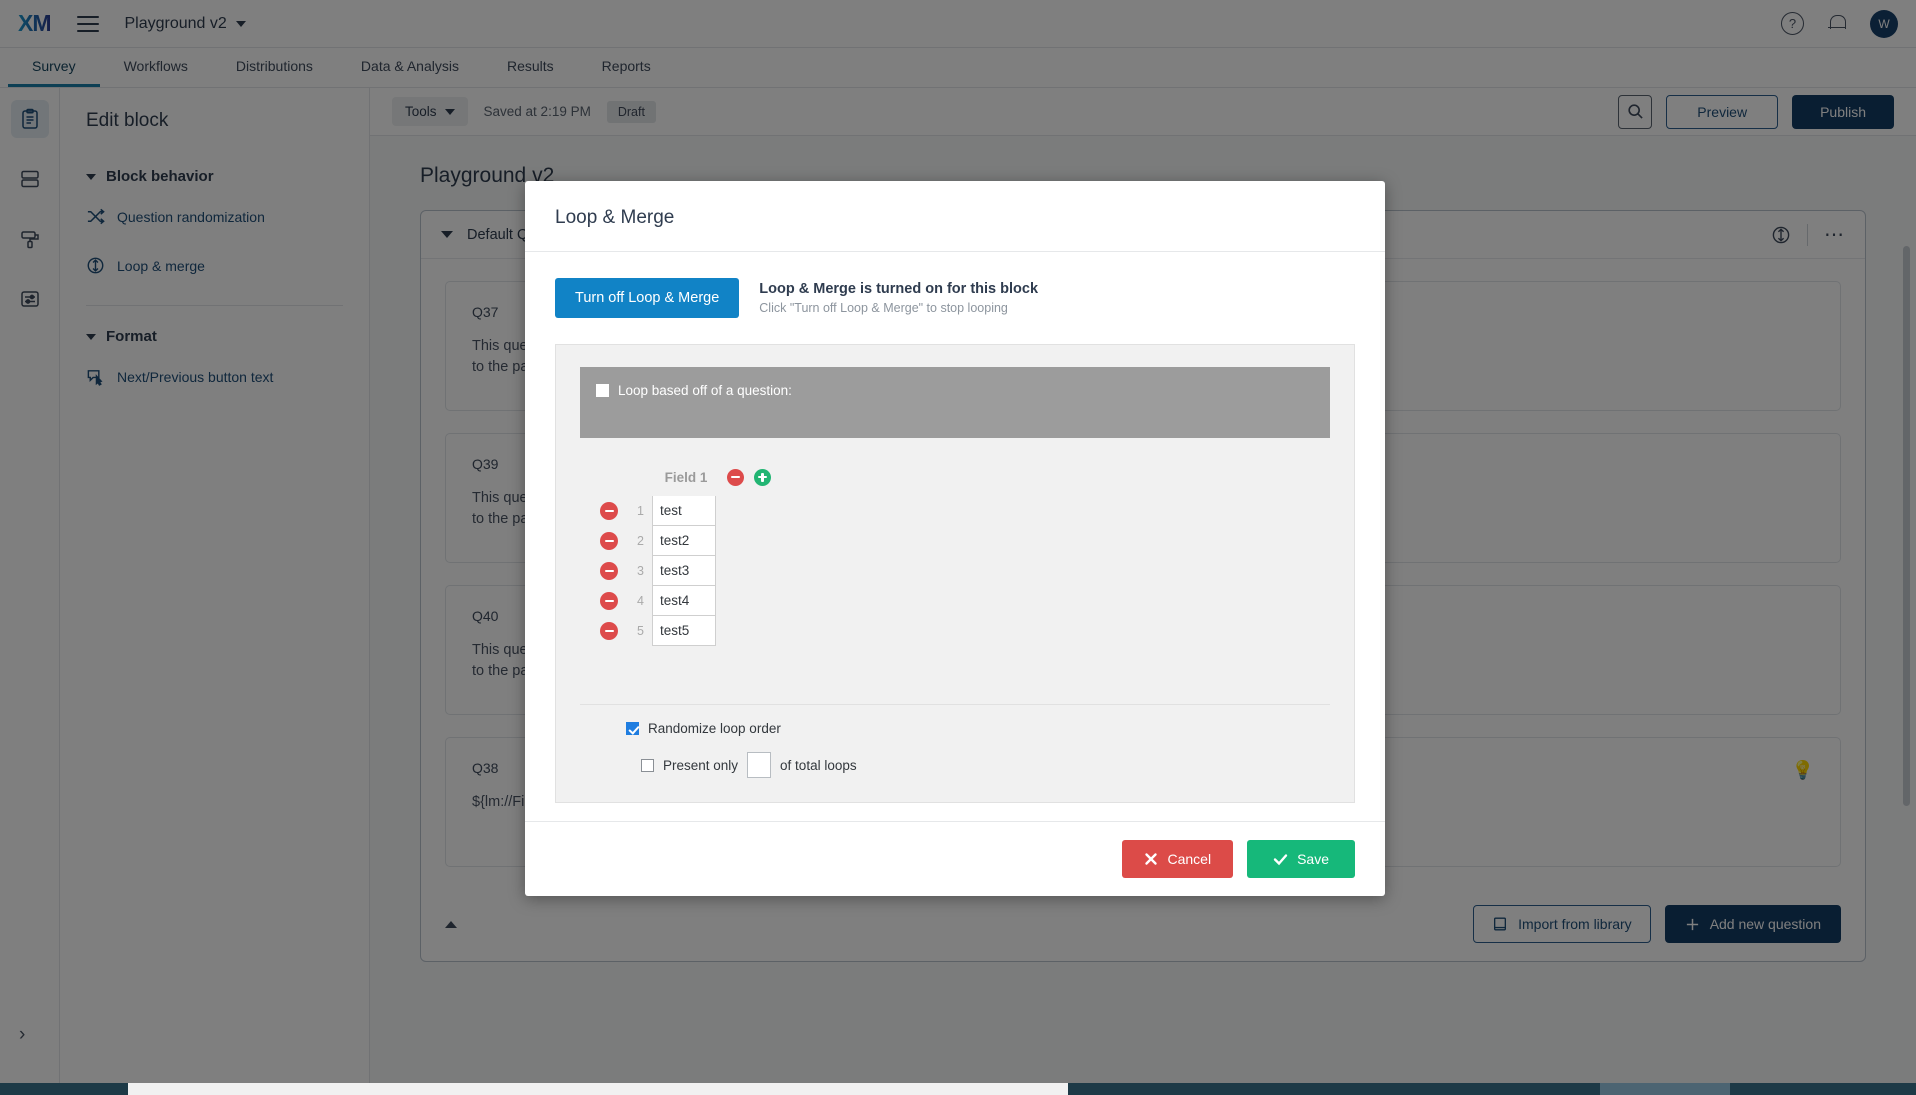 Image resolution: width=1916 pixels, height=1095 pixels. Describe the element at coordinates (1151, 859) in the screenshot. I see `close-icon` at that location.